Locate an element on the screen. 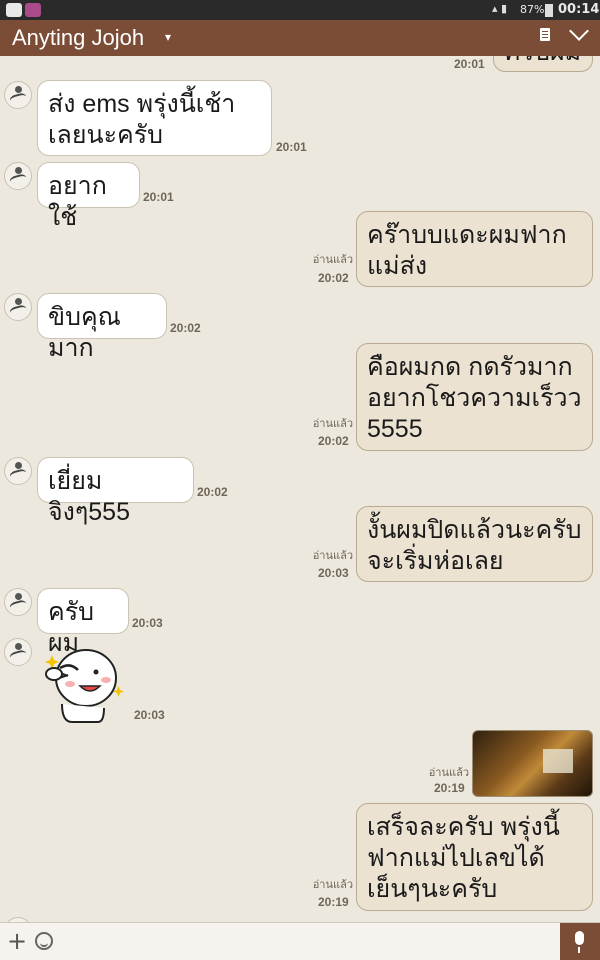 This screenshot has width=600, height=960. chat-header: Anyting Jojoh ▾ is located at coordinates (300, 38).